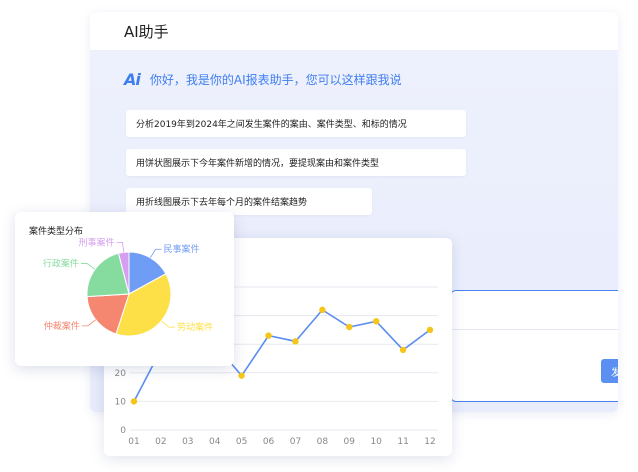  Describe the element at coordinates (128, 286) in the screenshot. I see `pie-chart: 民事案件劳动案件 仲裁案件 行政案件 刑事案件` at that location.